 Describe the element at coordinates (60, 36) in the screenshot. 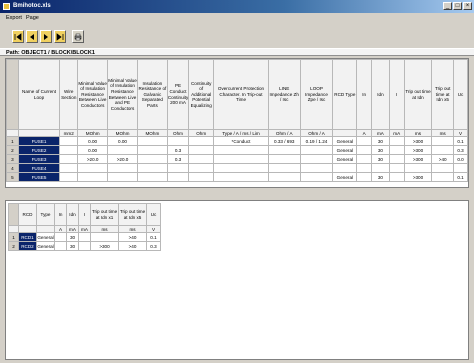

I see `last-page-button` at that location.